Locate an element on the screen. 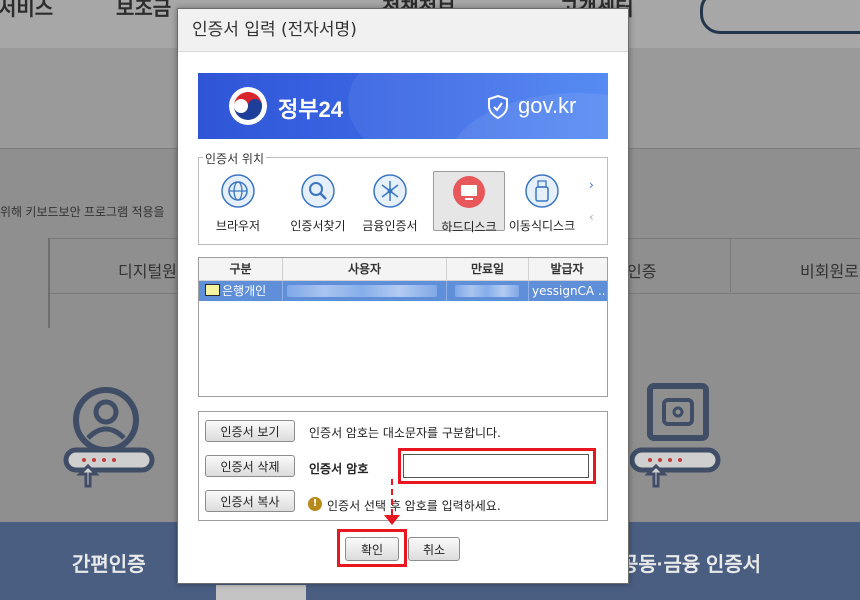  banner-domain: gov.kr is located at coordinates (547, 105).